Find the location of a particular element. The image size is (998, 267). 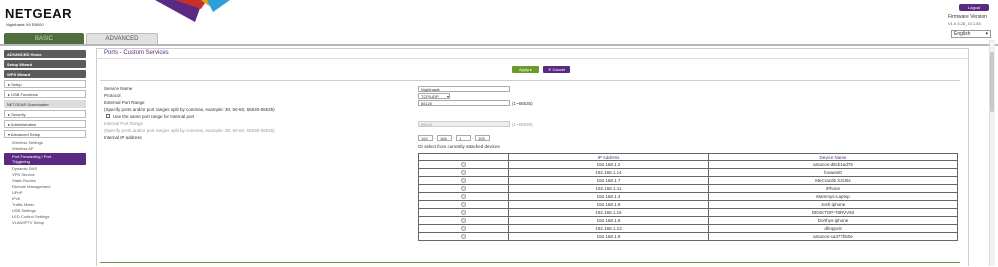

table-row: 192.168.1.7 MeCrazd5 X2U5s is located at coordinates (688, 180).